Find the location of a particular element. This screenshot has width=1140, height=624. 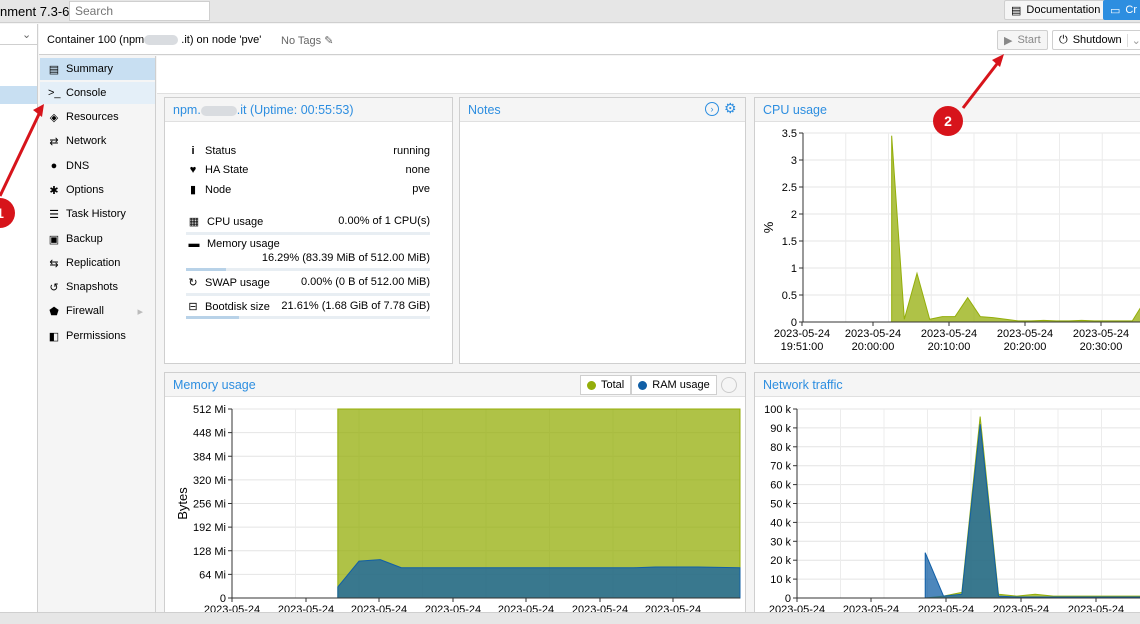

annotation-number: 2 is located at coordinates (948, 121).